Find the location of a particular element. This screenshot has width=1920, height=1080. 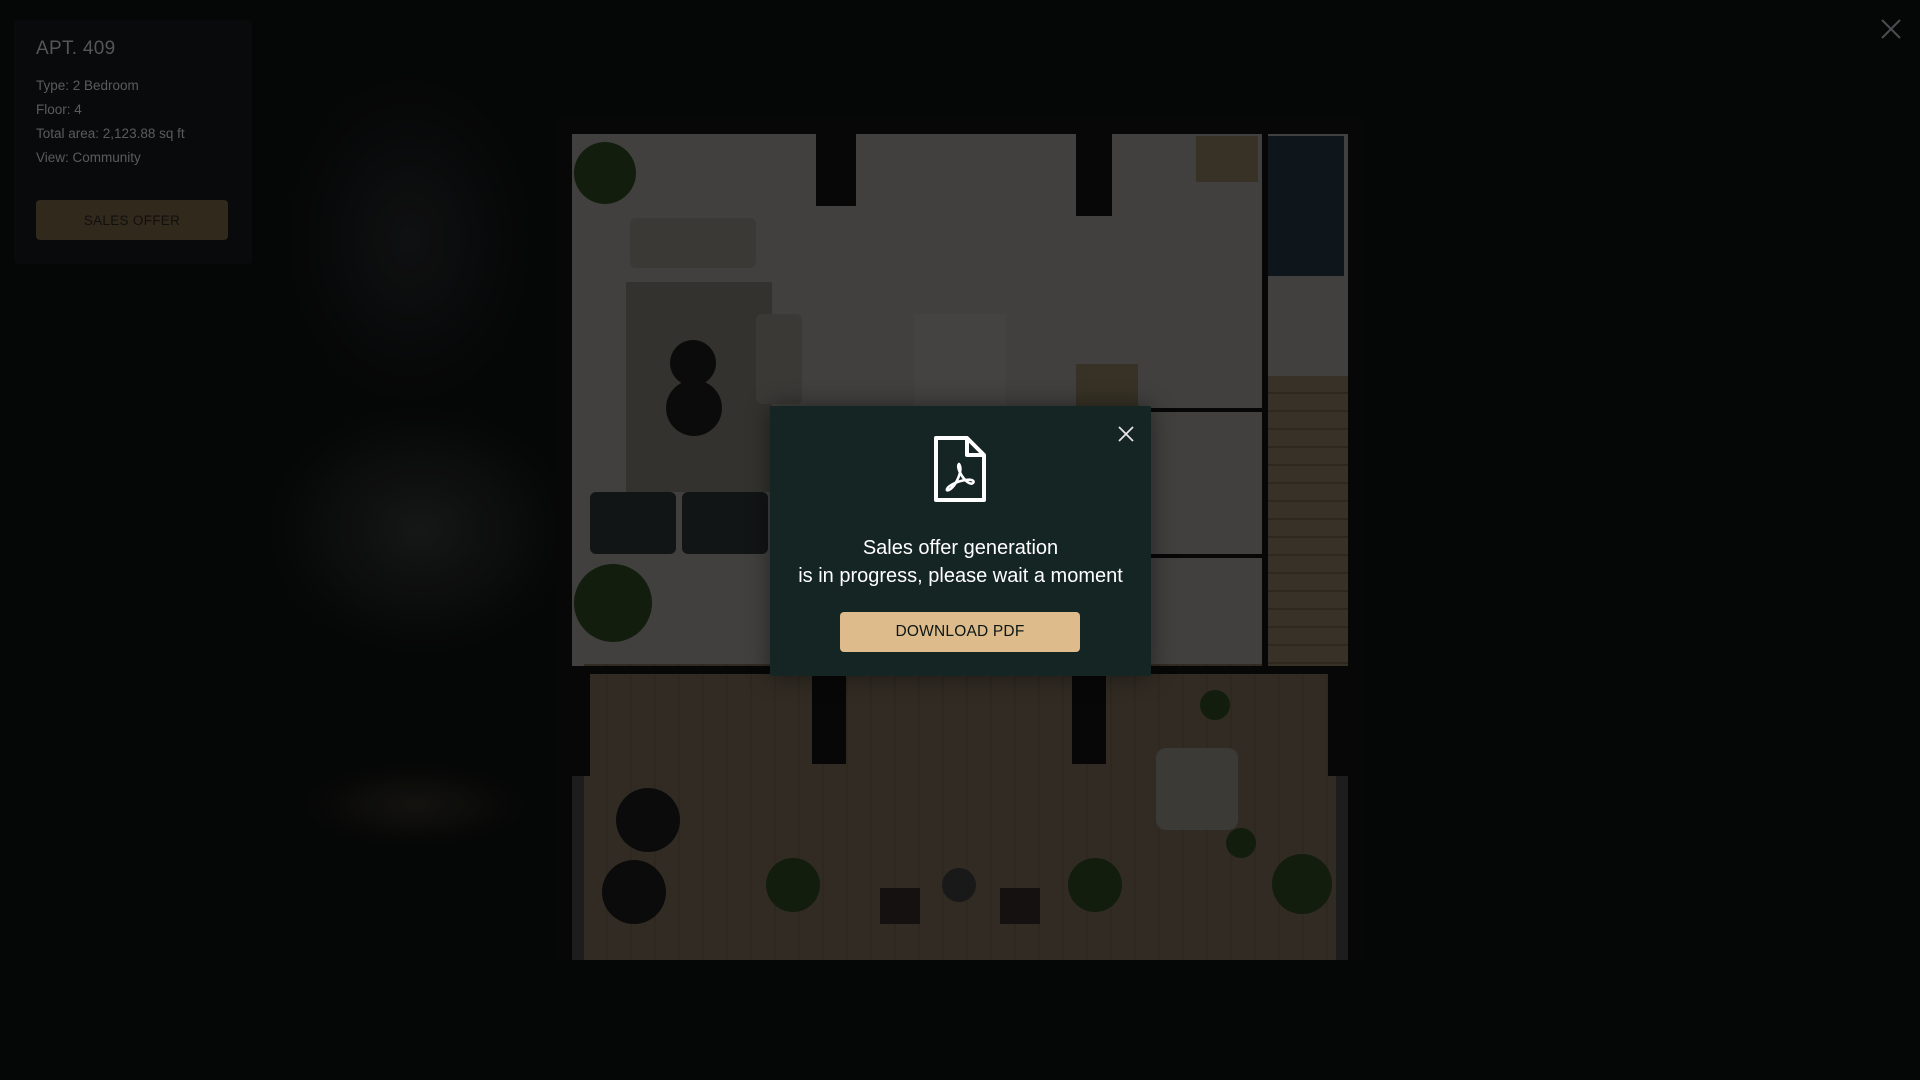

modal-message-line-1: Sales offer generation is located at coordinates (960, 548).